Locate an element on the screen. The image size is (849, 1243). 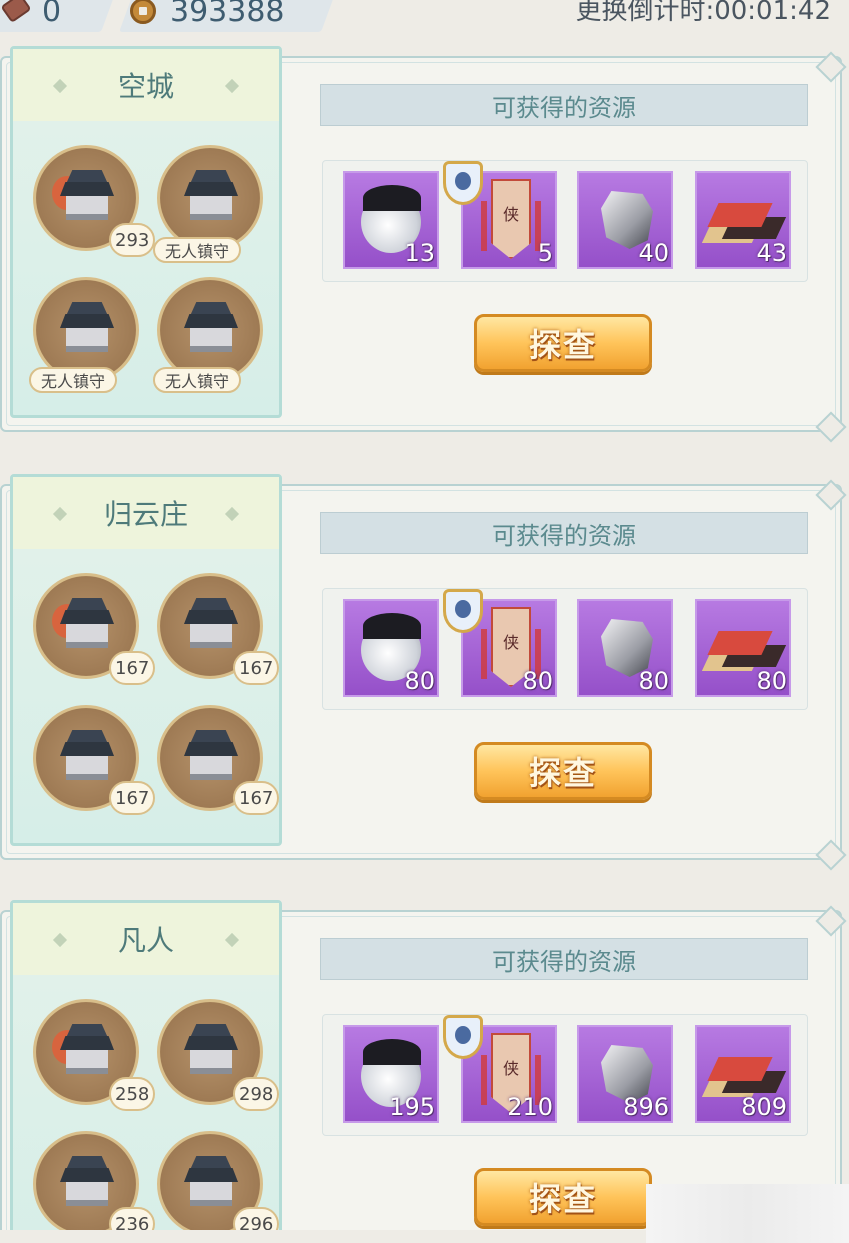
region-info: 空城 293 无人镇守 无人镇守 无人镇守 is located at coordinates (146, 232).